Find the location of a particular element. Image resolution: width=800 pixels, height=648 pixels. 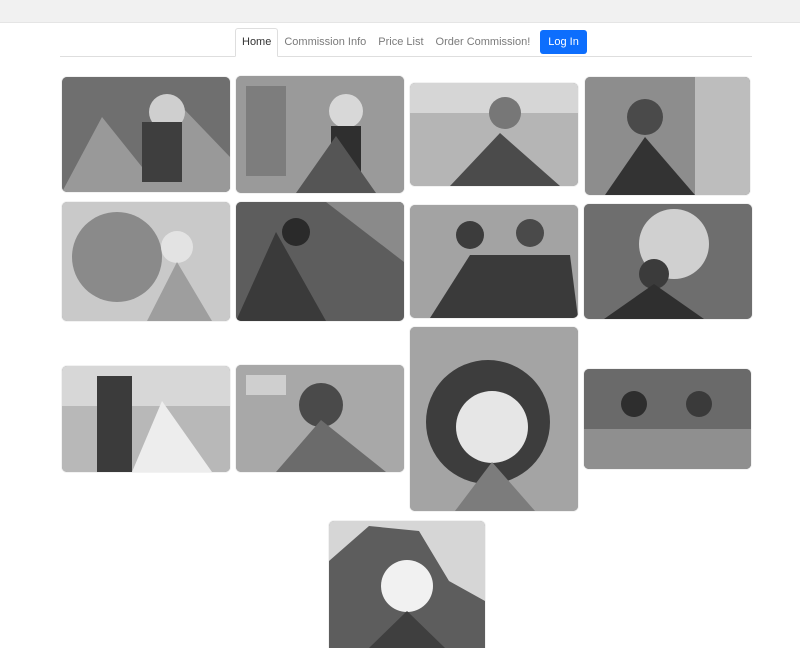

login-button: Log In is located at coordinates (563, 42).